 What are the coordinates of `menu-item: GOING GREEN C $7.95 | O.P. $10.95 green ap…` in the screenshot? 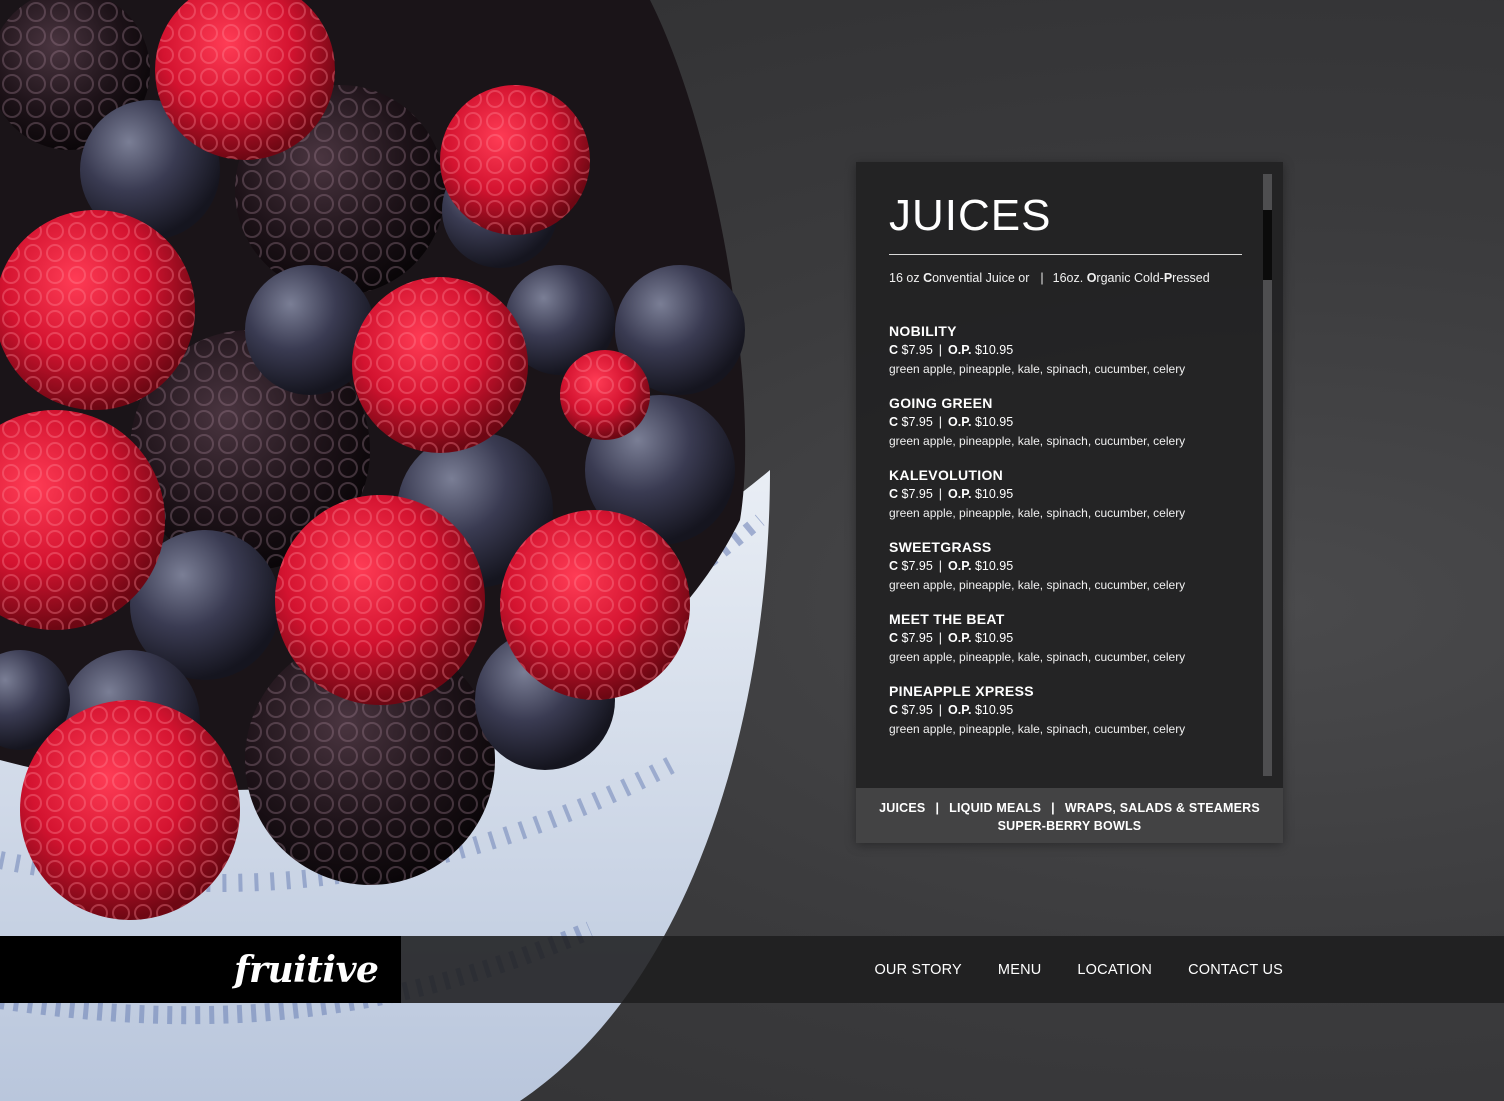 It's located at (1065, 430).